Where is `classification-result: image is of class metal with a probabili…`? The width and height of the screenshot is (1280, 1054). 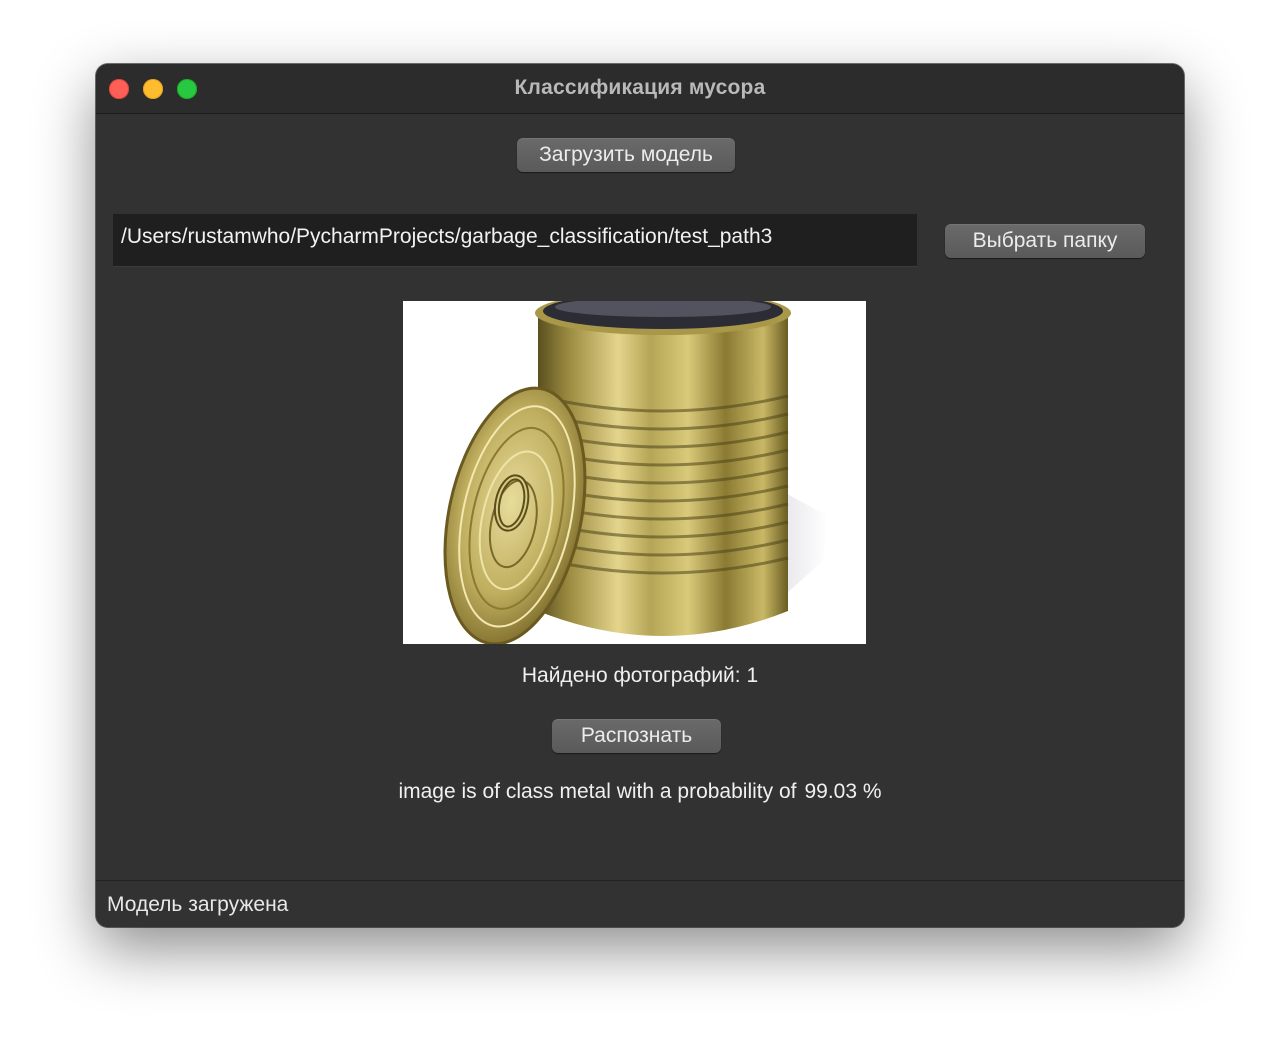
classification-result: image is of class metal with a probabili… is located at coordinates (640, 792).